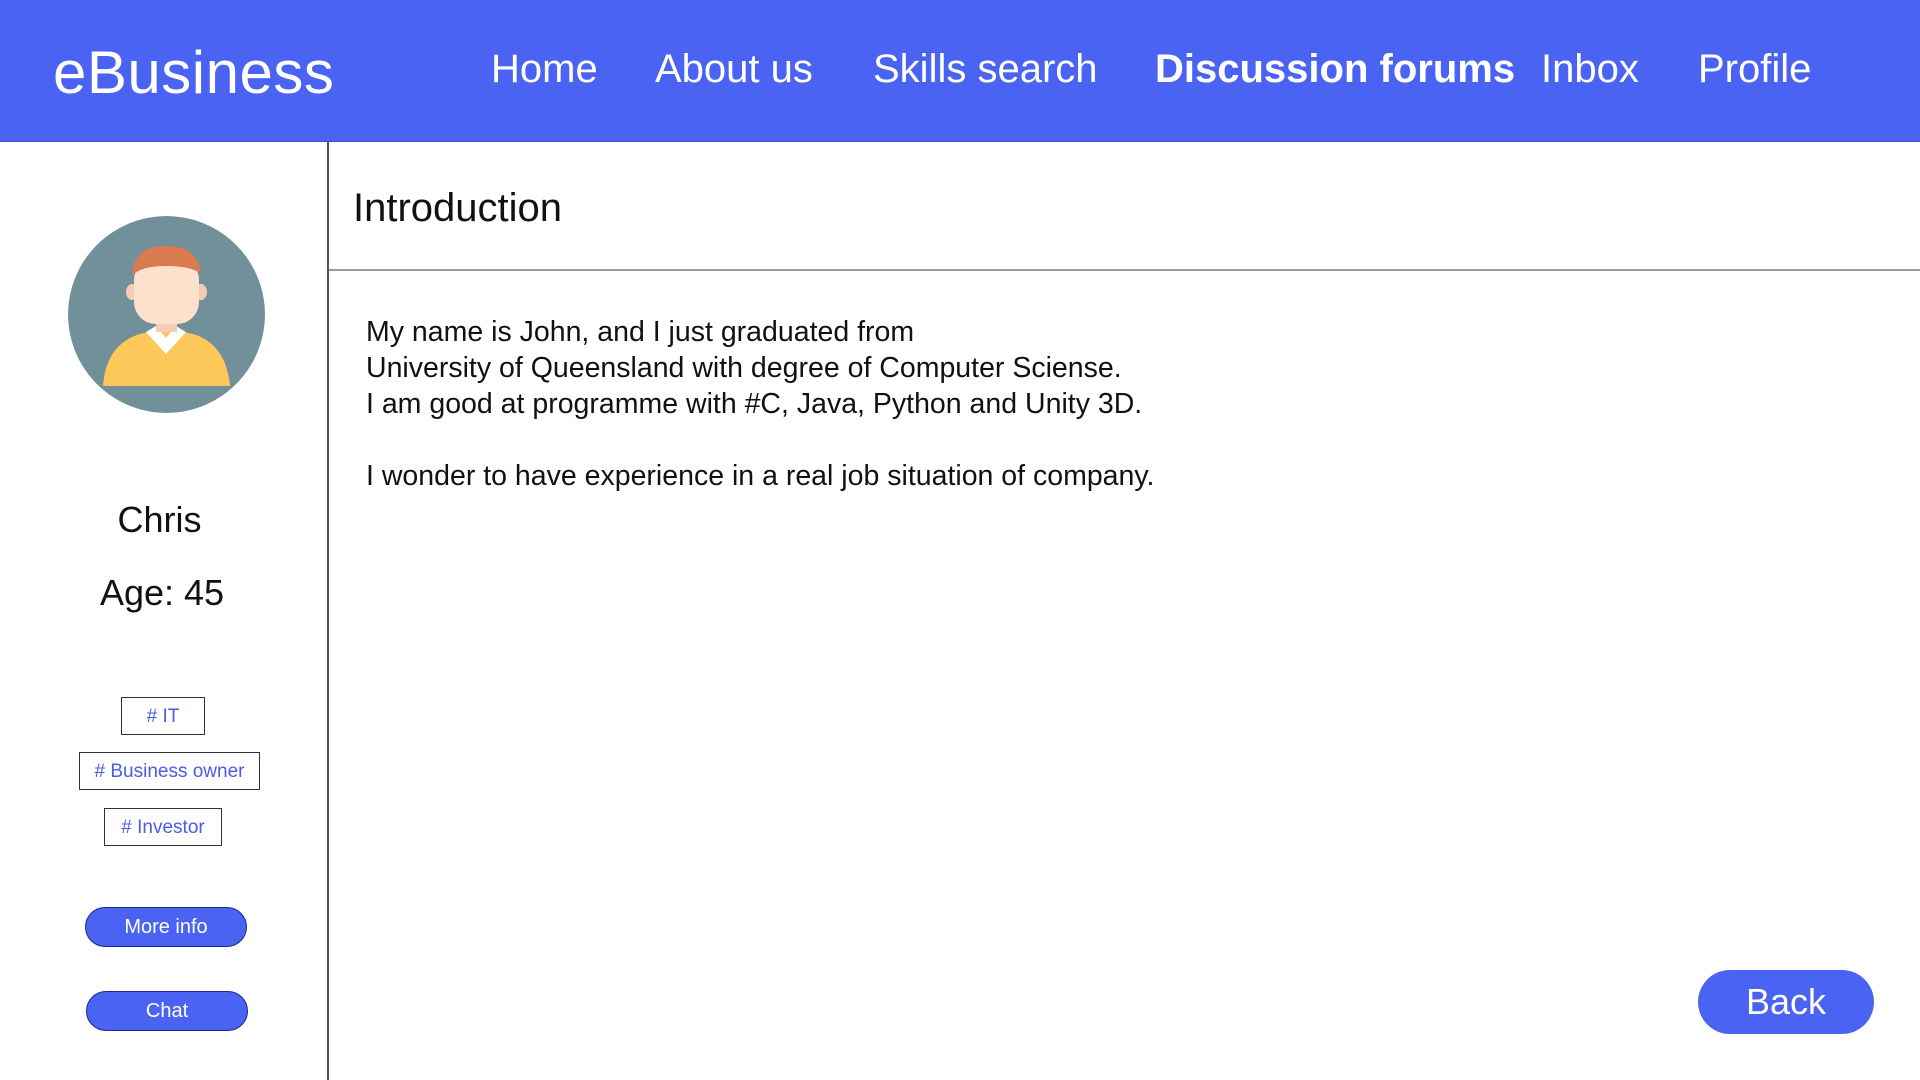 The width and height of the screenshot is (1920, 1080). Describe the element at coordinates (159, 519) in the screenshot. I see `user-name: Chris` at that location.